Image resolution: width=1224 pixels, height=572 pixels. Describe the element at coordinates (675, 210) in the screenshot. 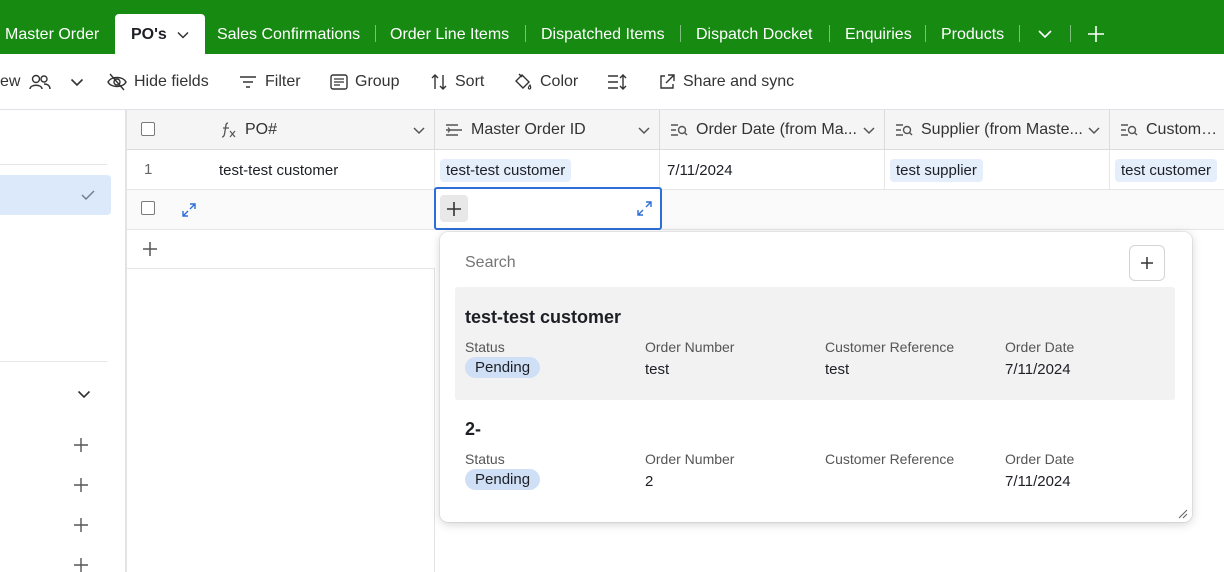

I see `table-row` at that location.